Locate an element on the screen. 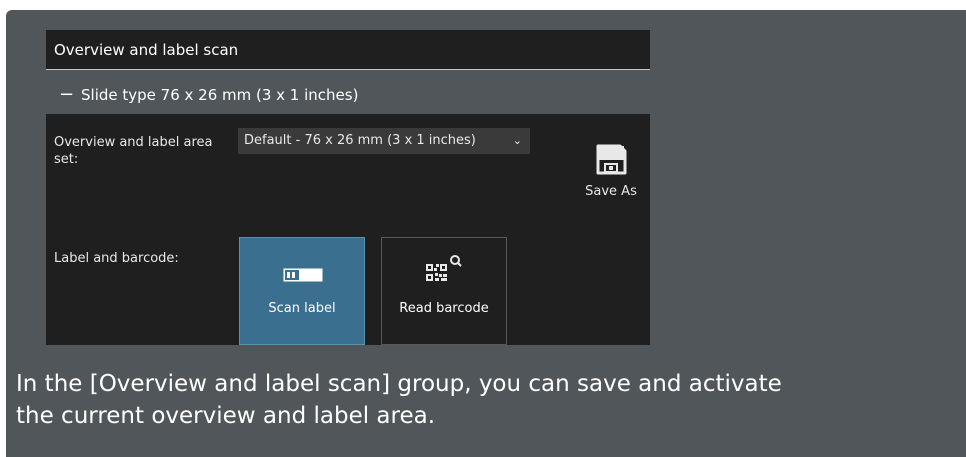 The width and height of the screenshot is (966, 457). area-set-dropdown: Default - 76 x 26 mm (3 x 1 inches) ⌄ is located at coordinates (384, 141).